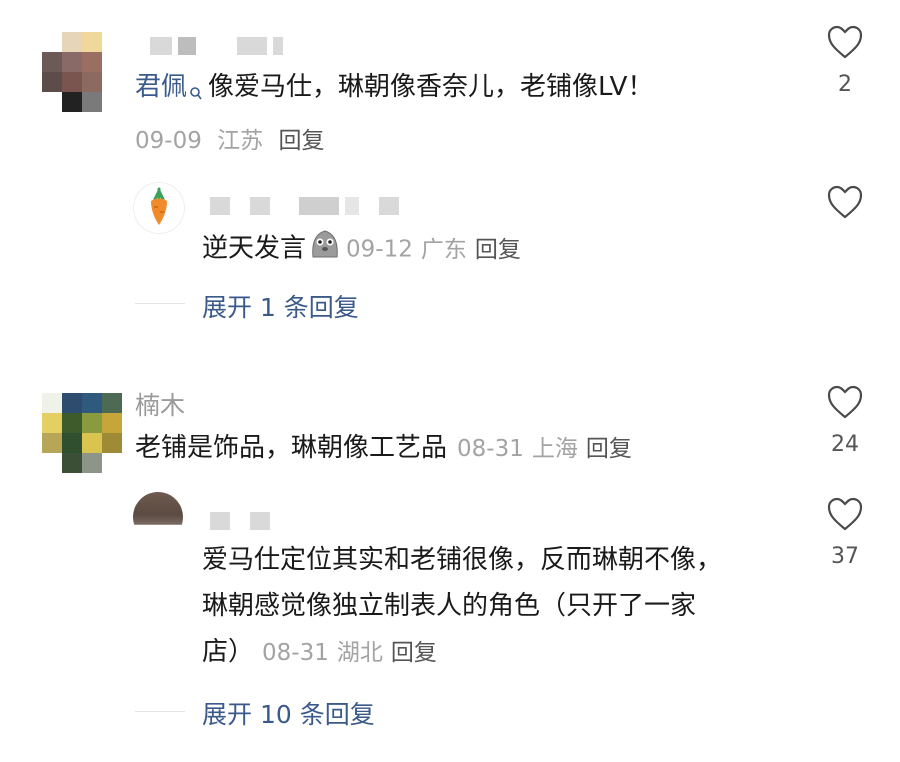 This screenshot has height=762, width=900. I want to click on expand-replies-button: 展开 1 条回复, so click(280, 306).